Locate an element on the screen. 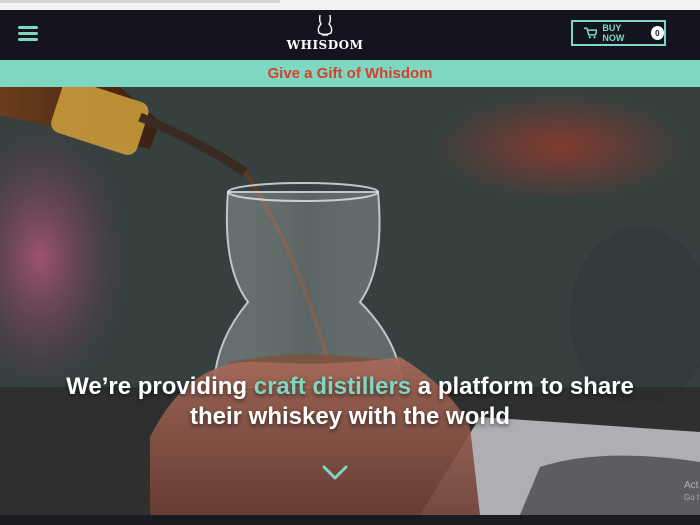  watermark-line1: Act is located at coordinates (691, 485).